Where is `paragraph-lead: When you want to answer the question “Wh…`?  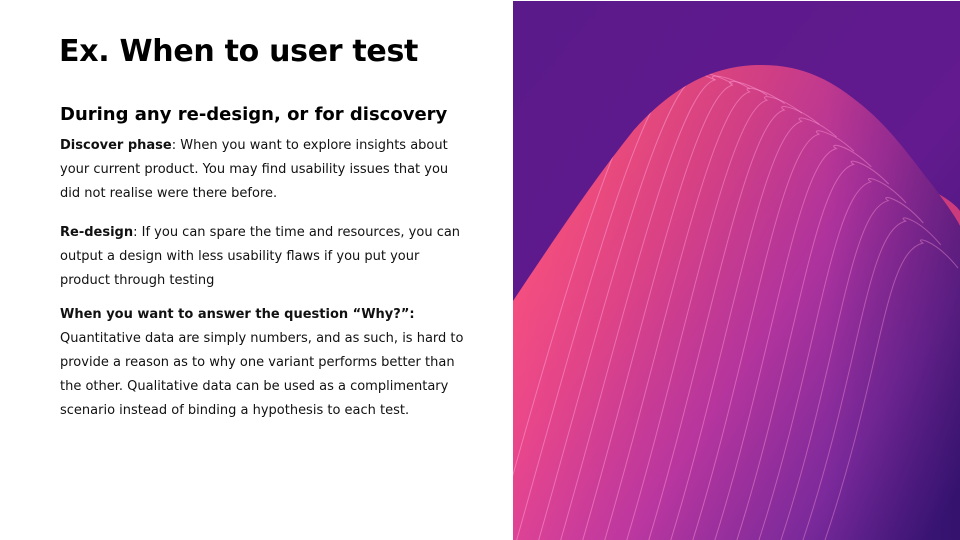 paragraph-lead: When you want to answer the question “Wh… is located at coordinates (237, 314).